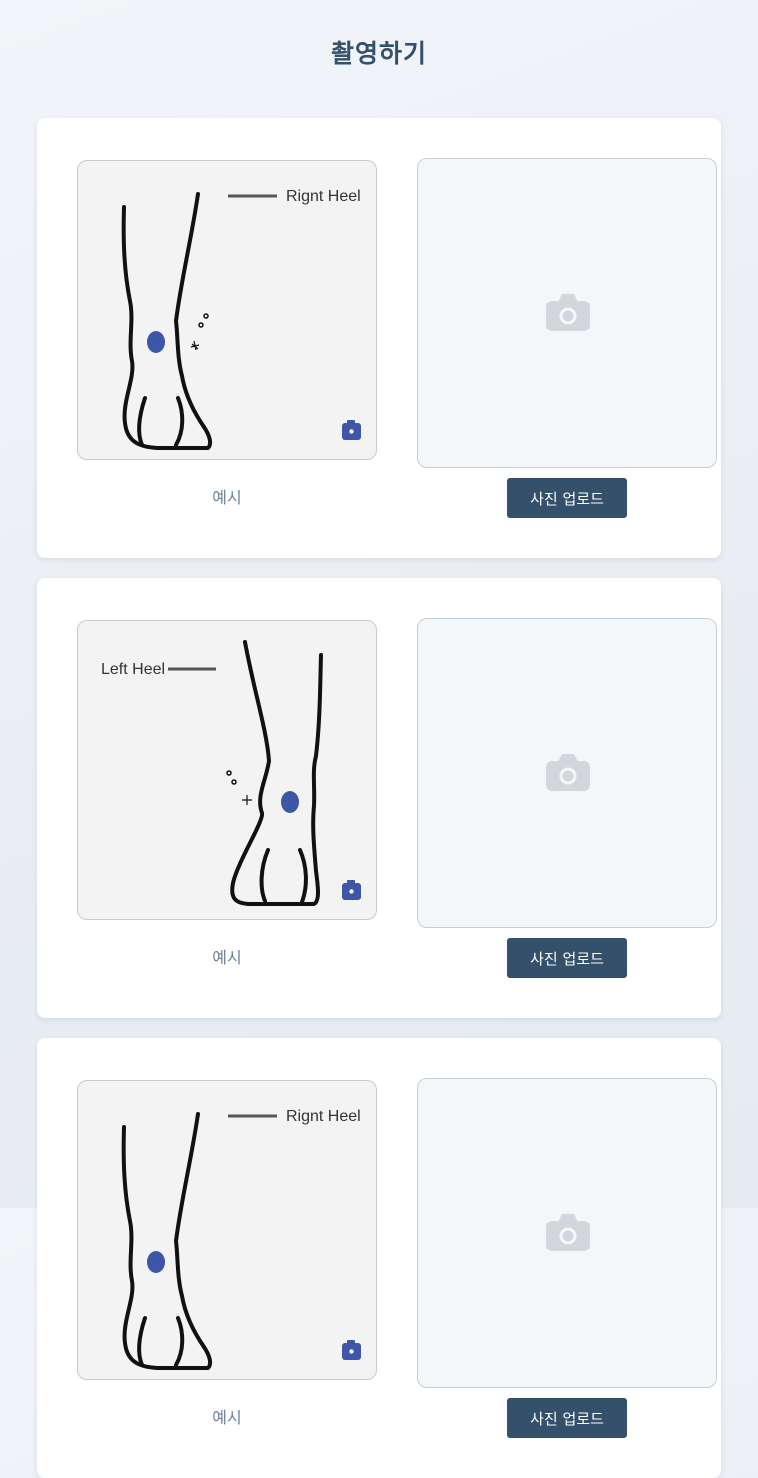  What do you see at coordinates (133, 669) in the screenshot?
I see `heel-label: Left Heel` at bounding box center [133, 669].